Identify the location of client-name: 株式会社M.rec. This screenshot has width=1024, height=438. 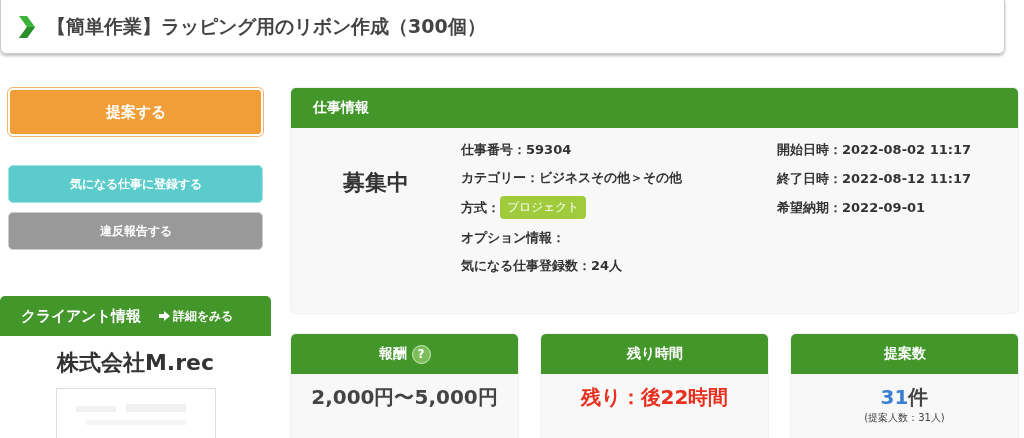
(135, 363).